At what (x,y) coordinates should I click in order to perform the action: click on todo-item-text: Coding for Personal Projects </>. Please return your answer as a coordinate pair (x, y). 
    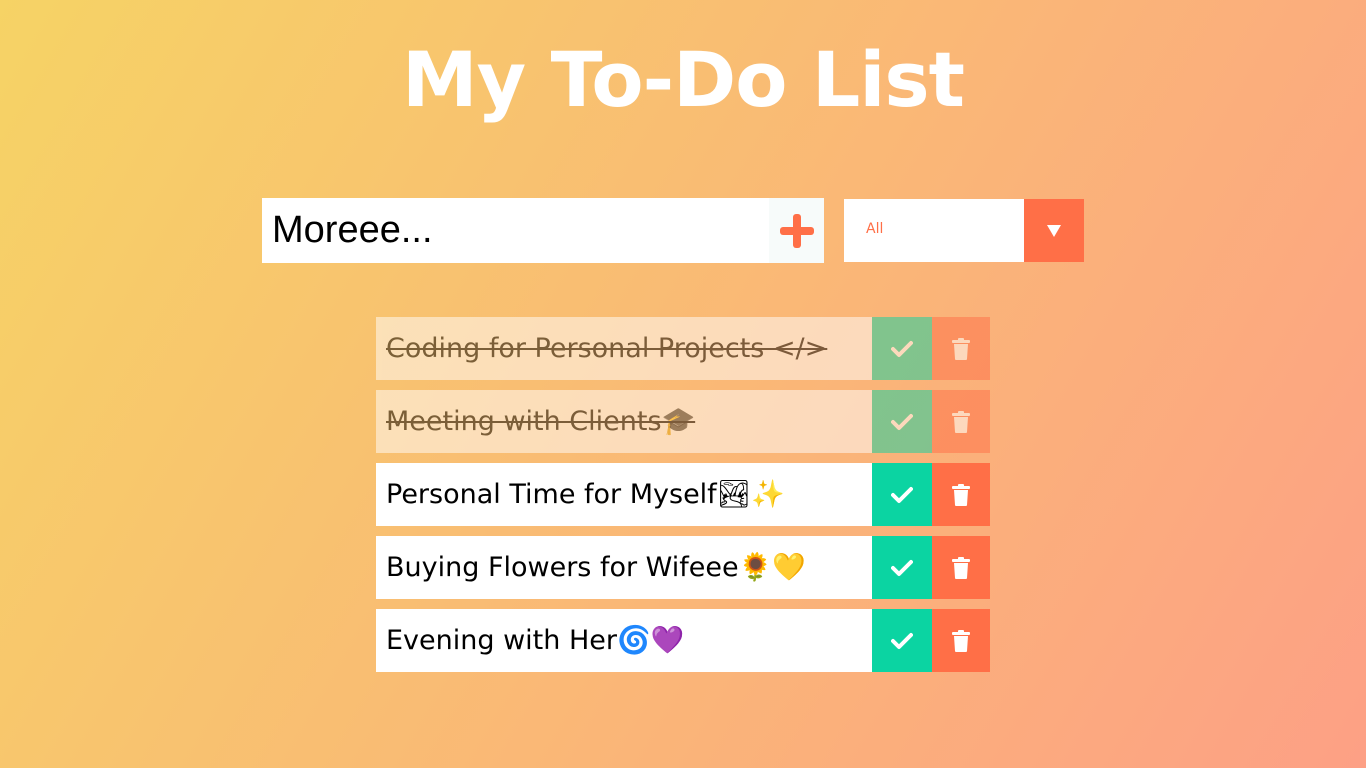
    Looking at the image, I should click on (607, 348).